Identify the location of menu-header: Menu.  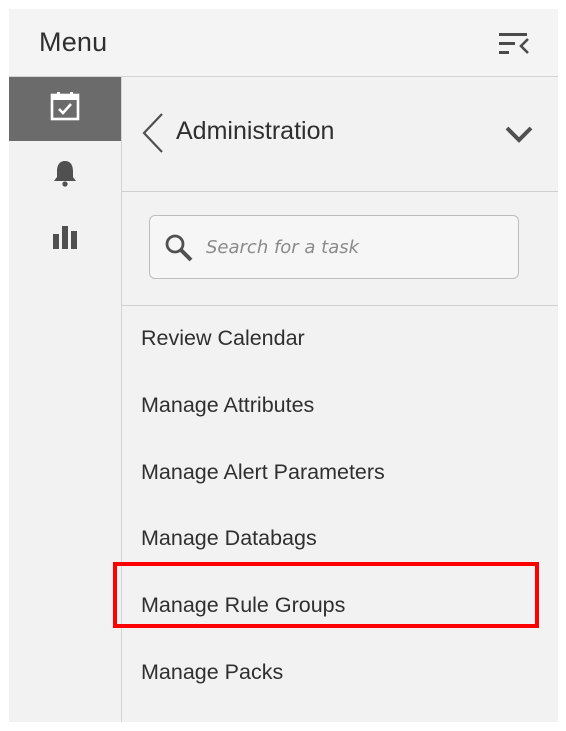
(283, 43).